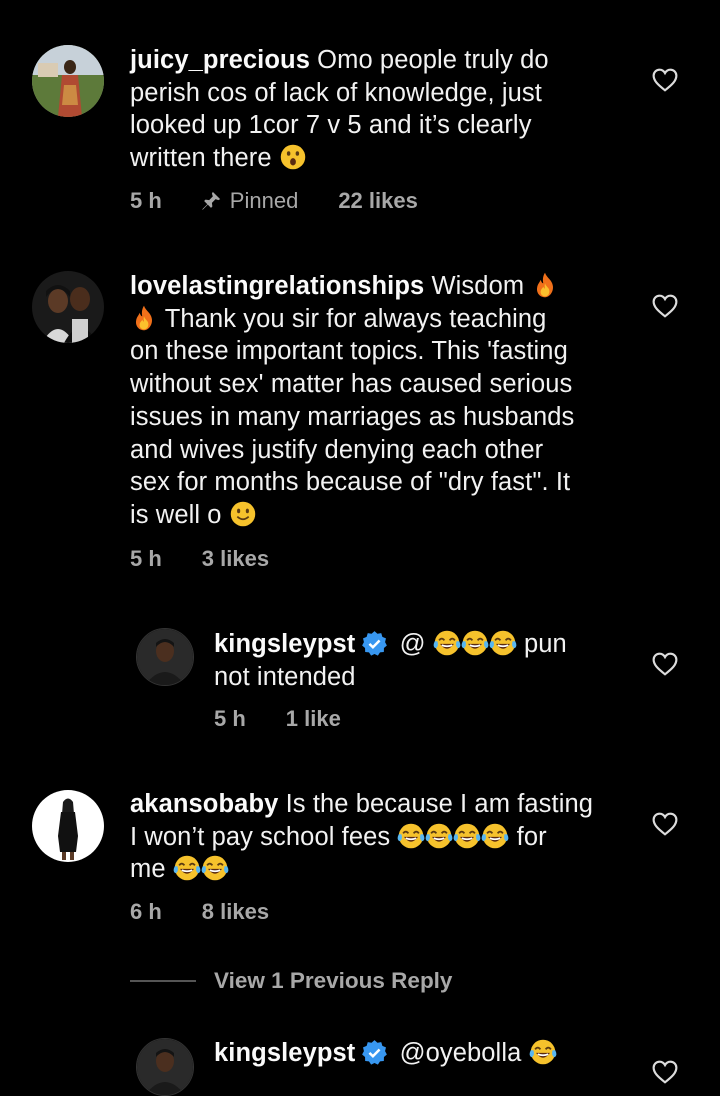 The image size is (720, 1096). I want to click on comment-body: Is the because I am fasting, so click(439, 804).